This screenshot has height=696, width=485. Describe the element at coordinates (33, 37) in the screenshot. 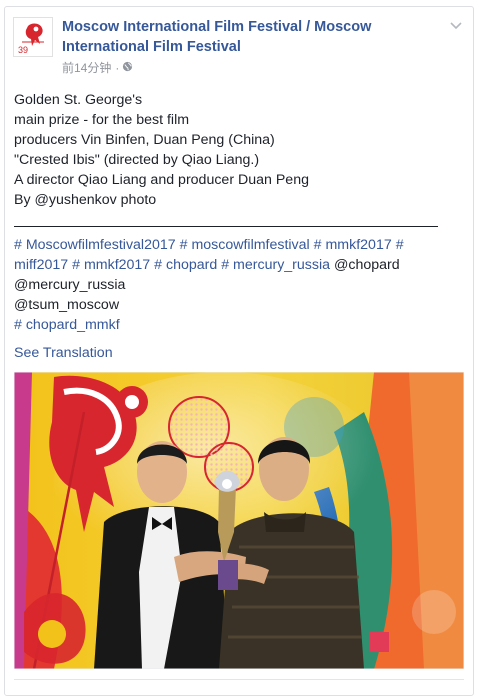

I see `page-avatar: 39` at that location.